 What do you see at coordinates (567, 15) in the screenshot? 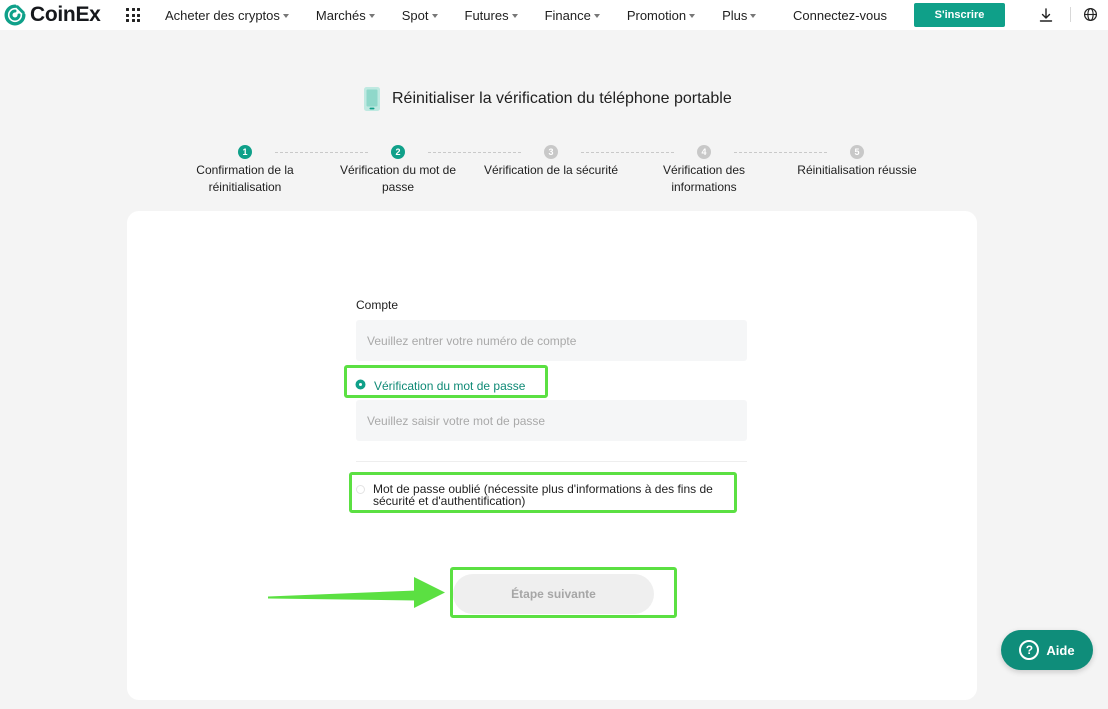
I see `nav-label: Finance` at bounding box center [567, 15].